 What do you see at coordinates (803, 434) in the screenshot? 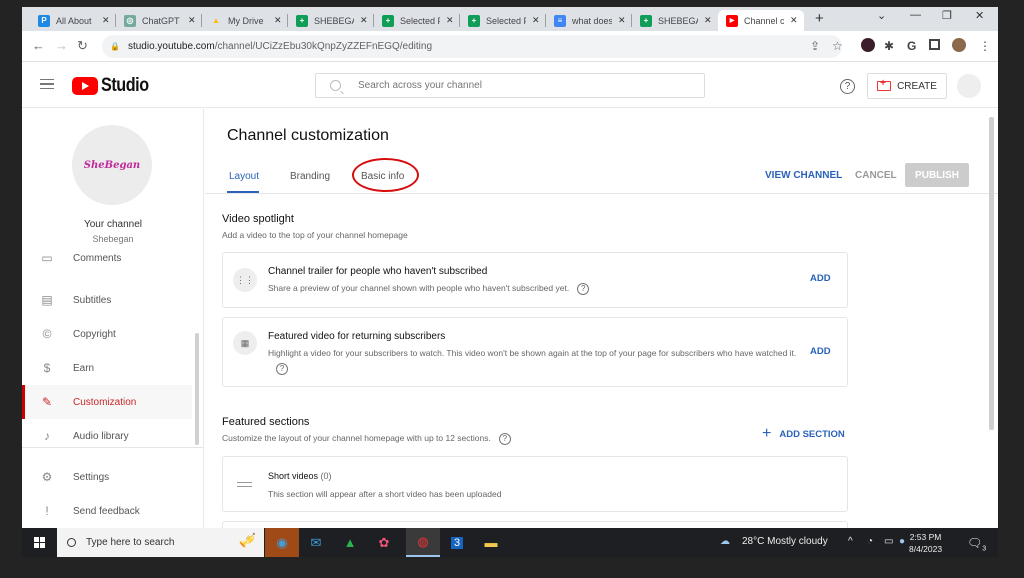
I see `add-section-button: + ADD SECTION` at bounding box center [803, 434].